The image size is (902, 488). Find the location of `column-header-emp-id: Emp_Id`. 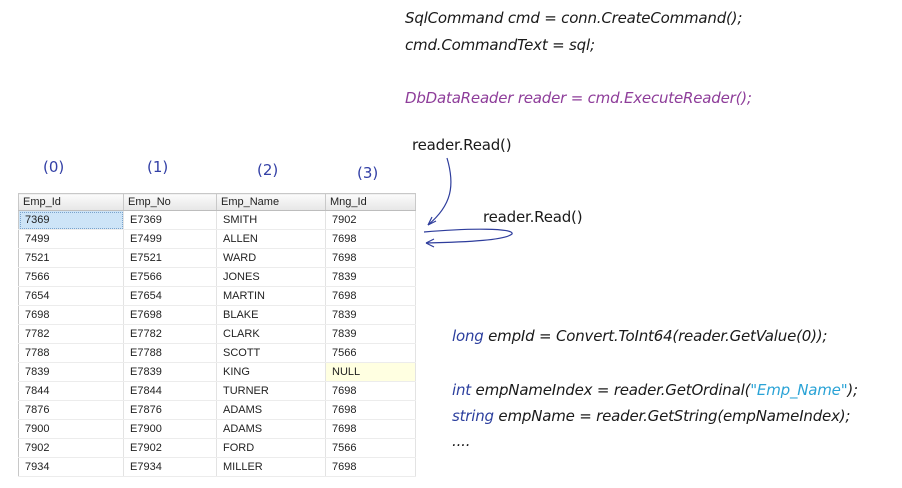

column-header-emp-id: Emp_Id is located at coordinates (71, 202).